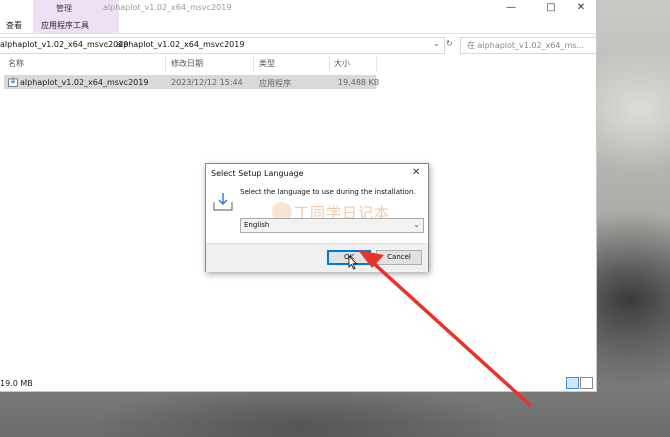 The image size is (670, 437). I want to click on language-select: English ⌄, so click(332, 225).